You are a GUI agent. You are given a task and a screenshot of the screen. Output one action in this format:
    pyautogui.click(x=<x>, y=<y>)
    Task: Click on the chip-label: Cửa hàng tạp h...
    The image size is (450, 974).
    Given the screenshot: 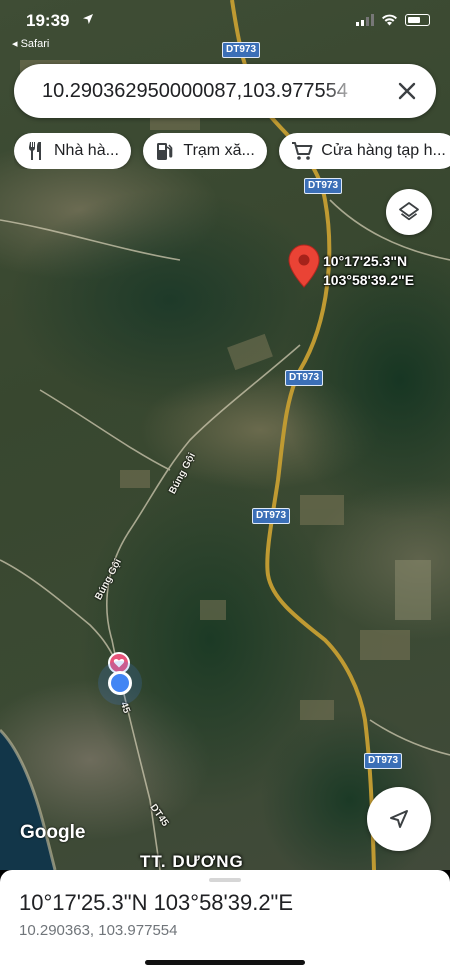 What is the action you would take?
    pyautogui.click(x=383, y=150)
    